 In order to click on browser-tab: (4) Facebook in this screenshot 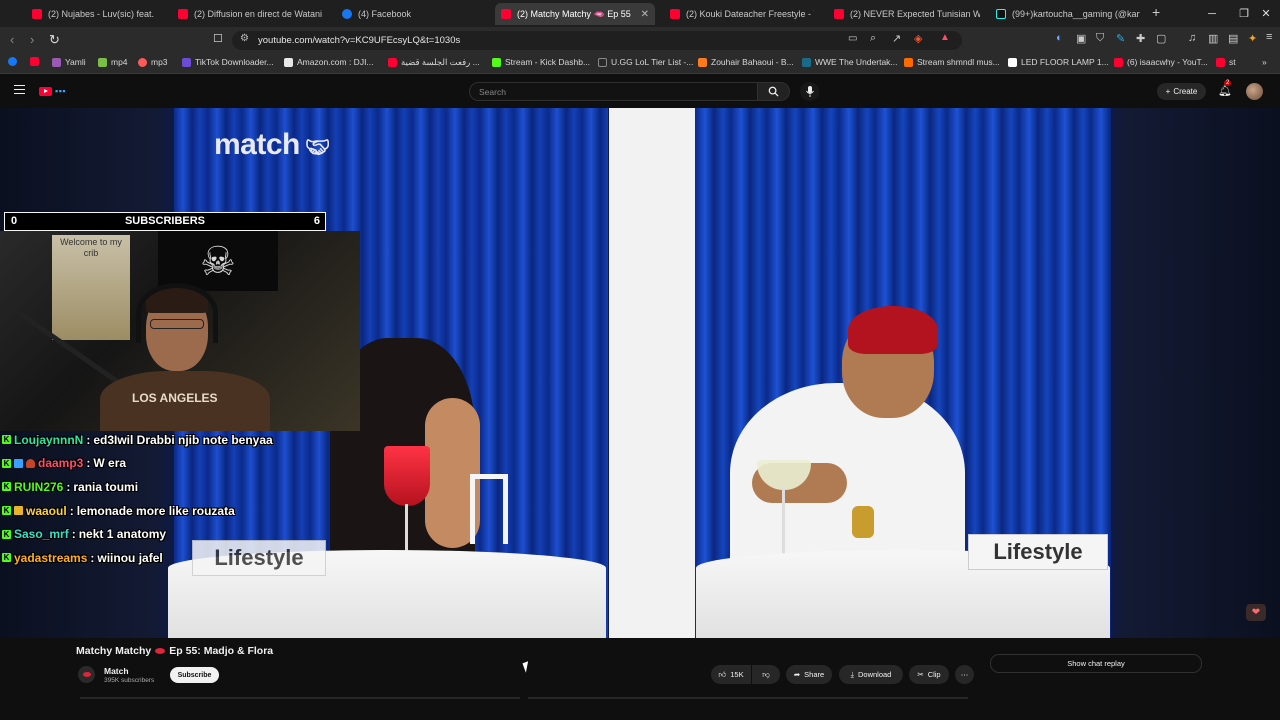, I will do `click(411, 14)`.